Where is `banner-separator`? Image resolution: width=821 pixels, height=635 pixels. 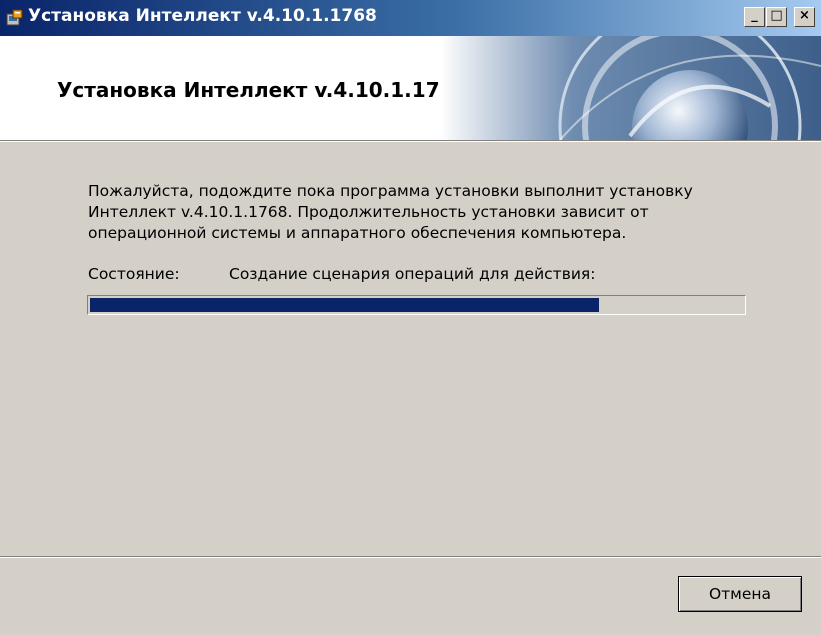 banner-separator is located at coordinates (410, 141).